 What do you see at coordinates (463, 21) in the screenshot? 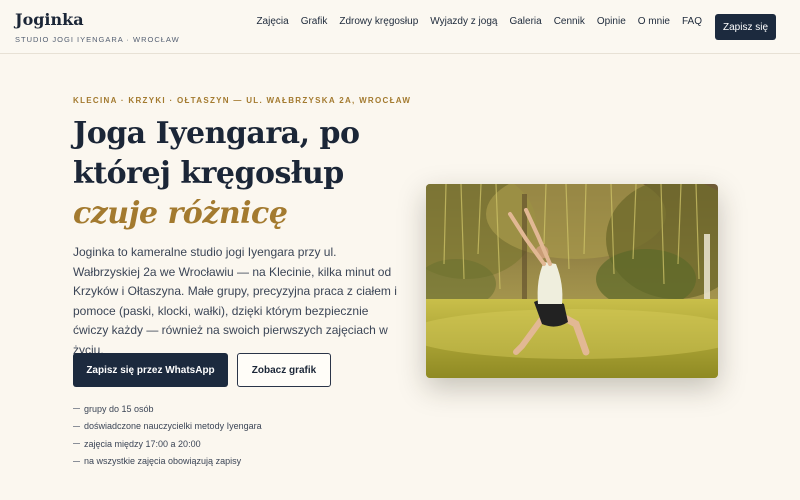
I see `nav-item-wyjazdy: Wyjazdy z jogą` at bounding box center [463, 21].